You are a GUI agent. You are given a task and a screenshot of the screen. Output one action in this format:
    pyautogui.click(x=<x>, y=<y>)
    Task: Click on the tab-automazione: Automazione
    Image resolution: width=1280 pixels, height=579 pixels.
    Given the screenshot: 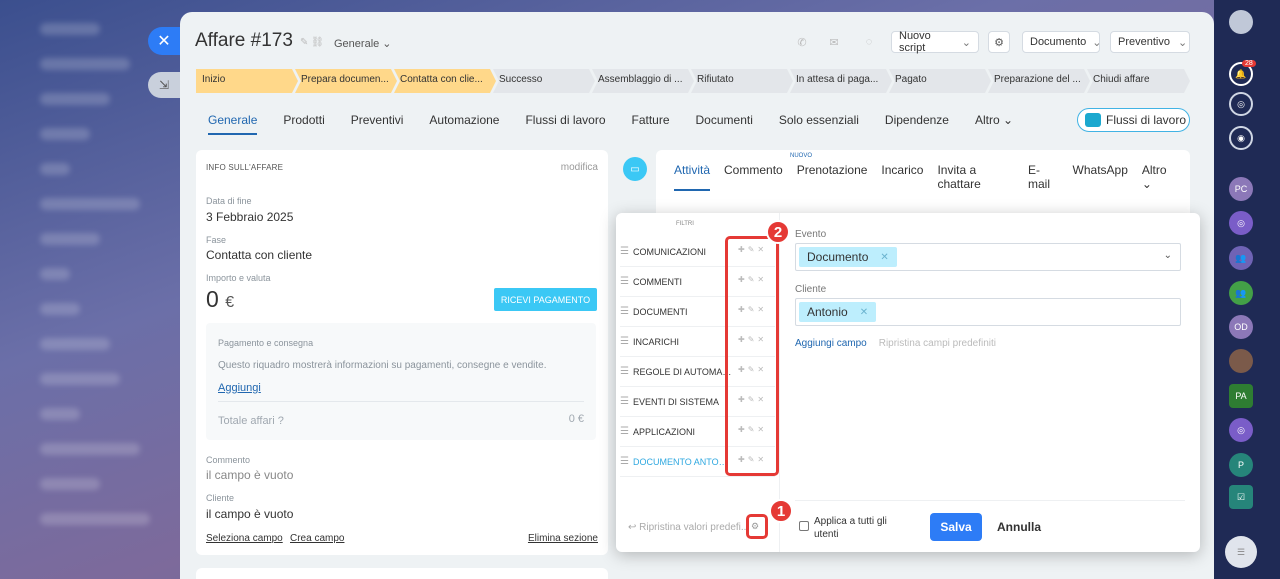 What is the action you would take?
    pyautogui.click(x=464, y=124)
    